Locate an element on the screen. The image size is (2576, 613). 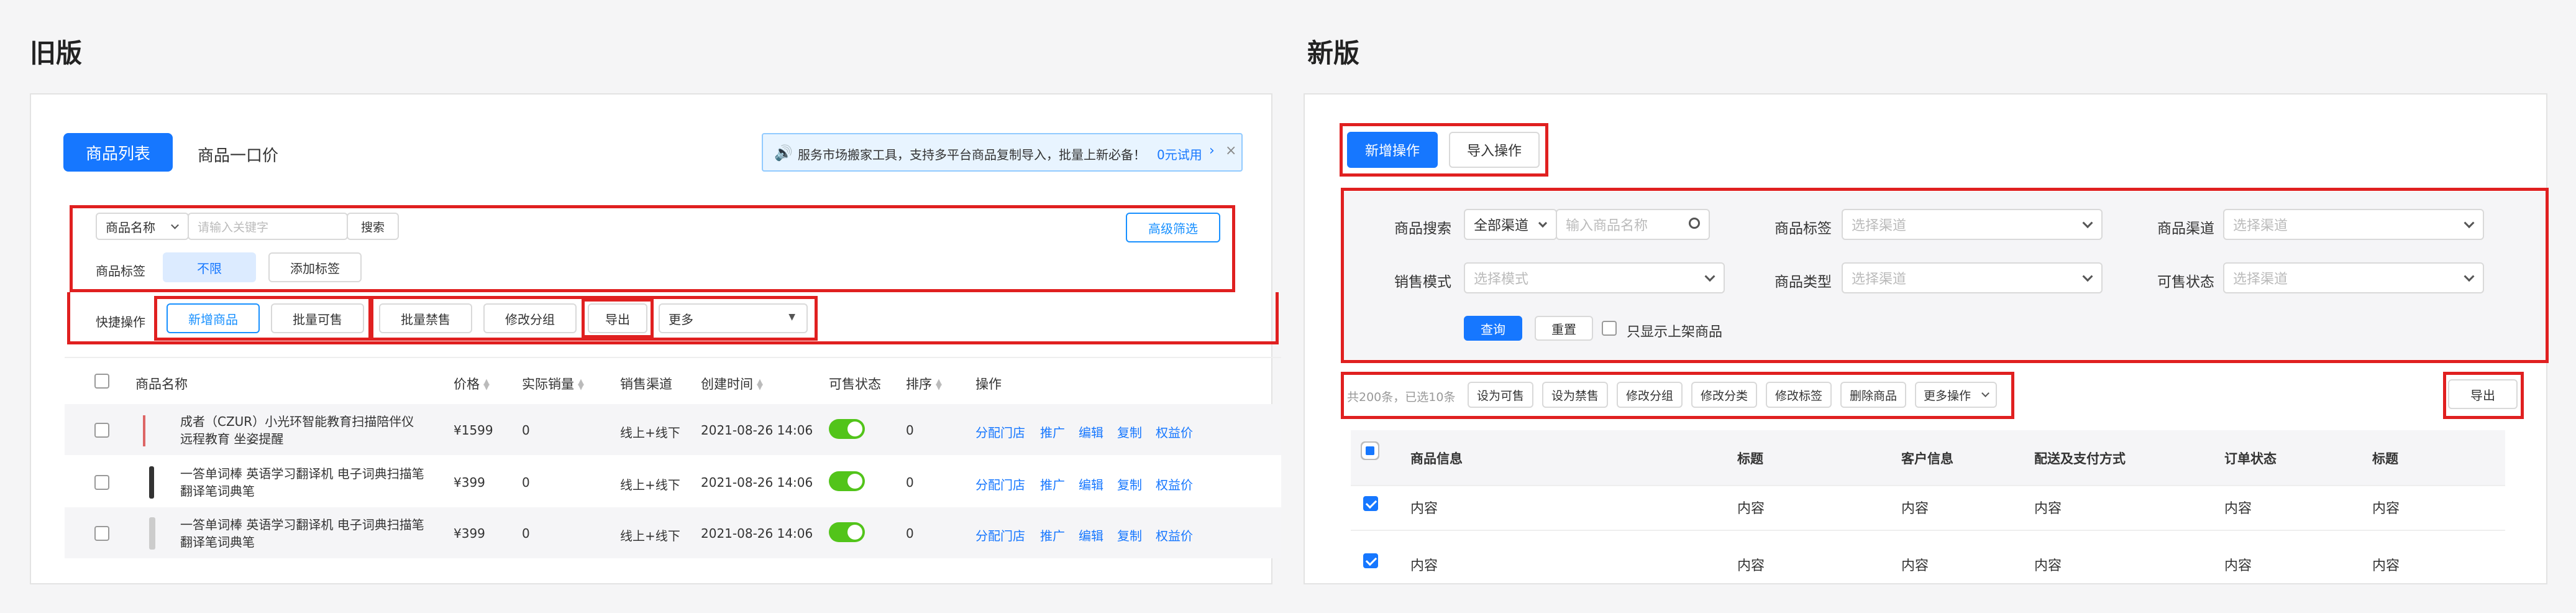
notice-link: 0元试用 is located at coordinates (1179, 154).